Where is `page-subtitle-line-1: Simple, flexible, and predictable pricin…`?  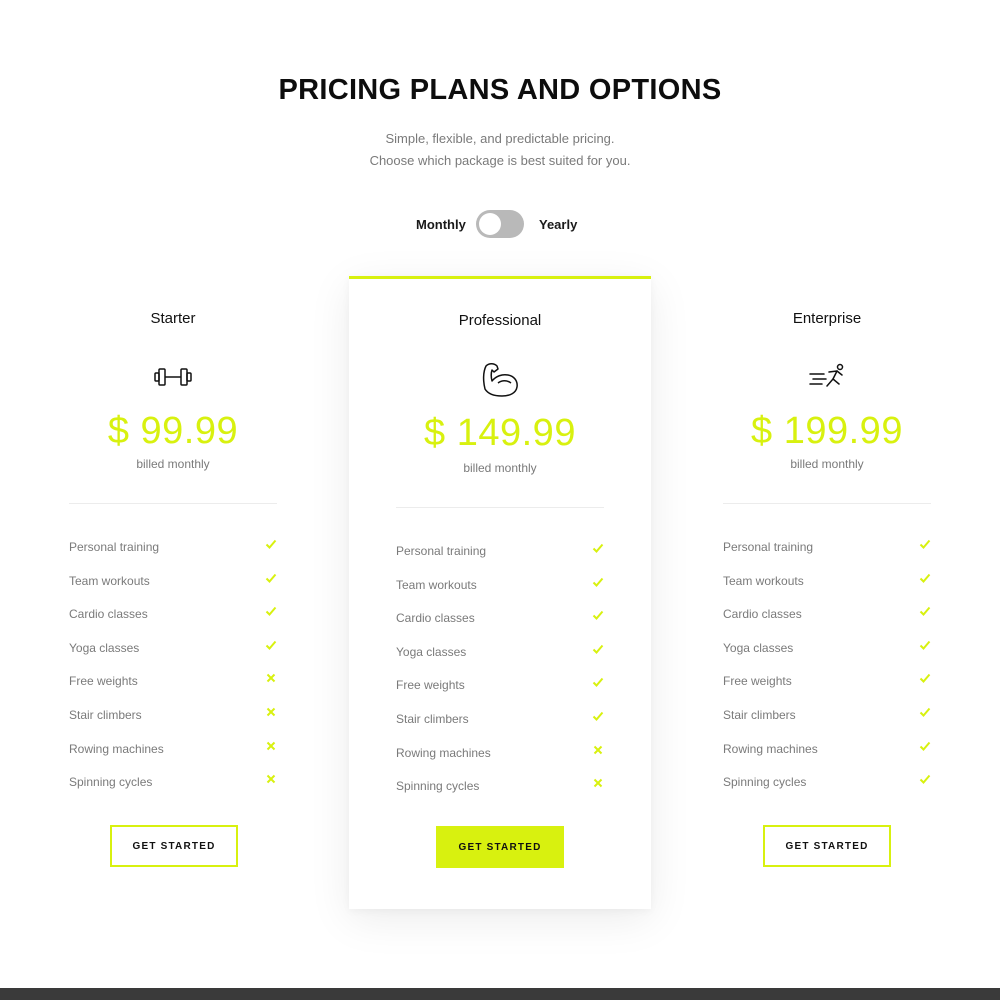
page-subtitle-line-1: Simple, flexible, and predictable pricin… is located at coordinates (500, 138).